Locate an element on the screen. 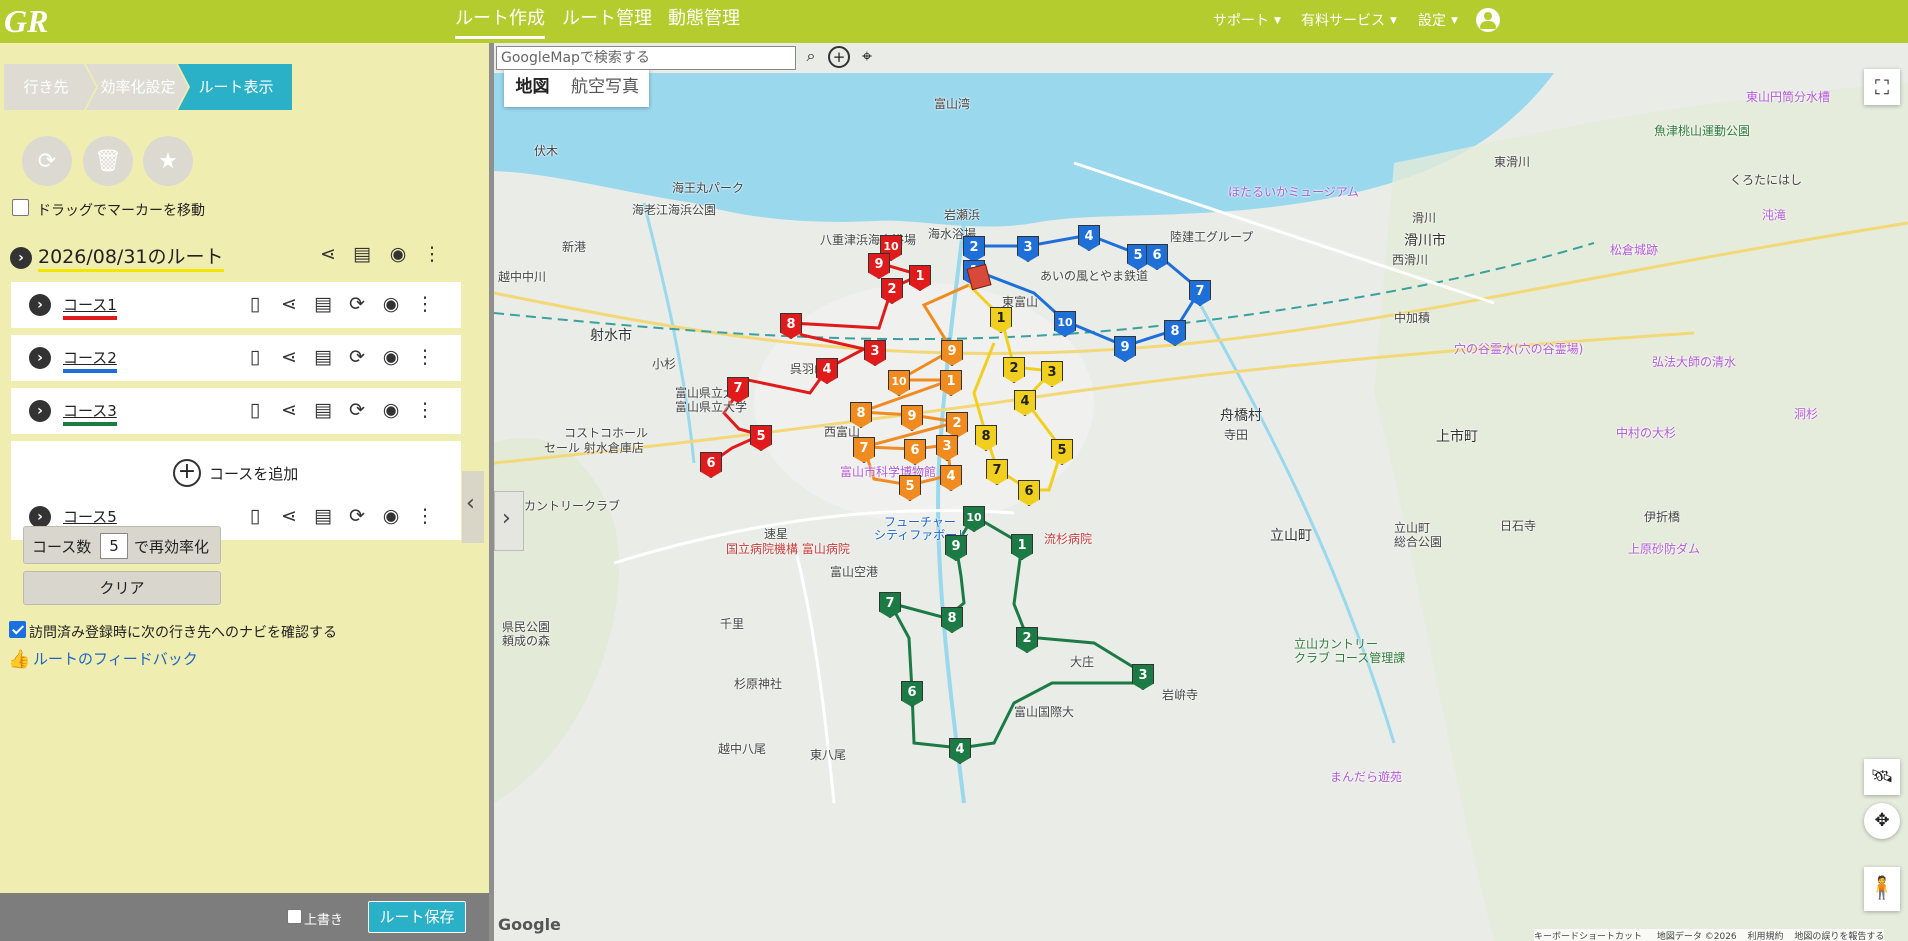 This screenshot has height=941, width=1908. menu-paid-service: 有料サービス ▼ is located at coordinates (1349, 20).